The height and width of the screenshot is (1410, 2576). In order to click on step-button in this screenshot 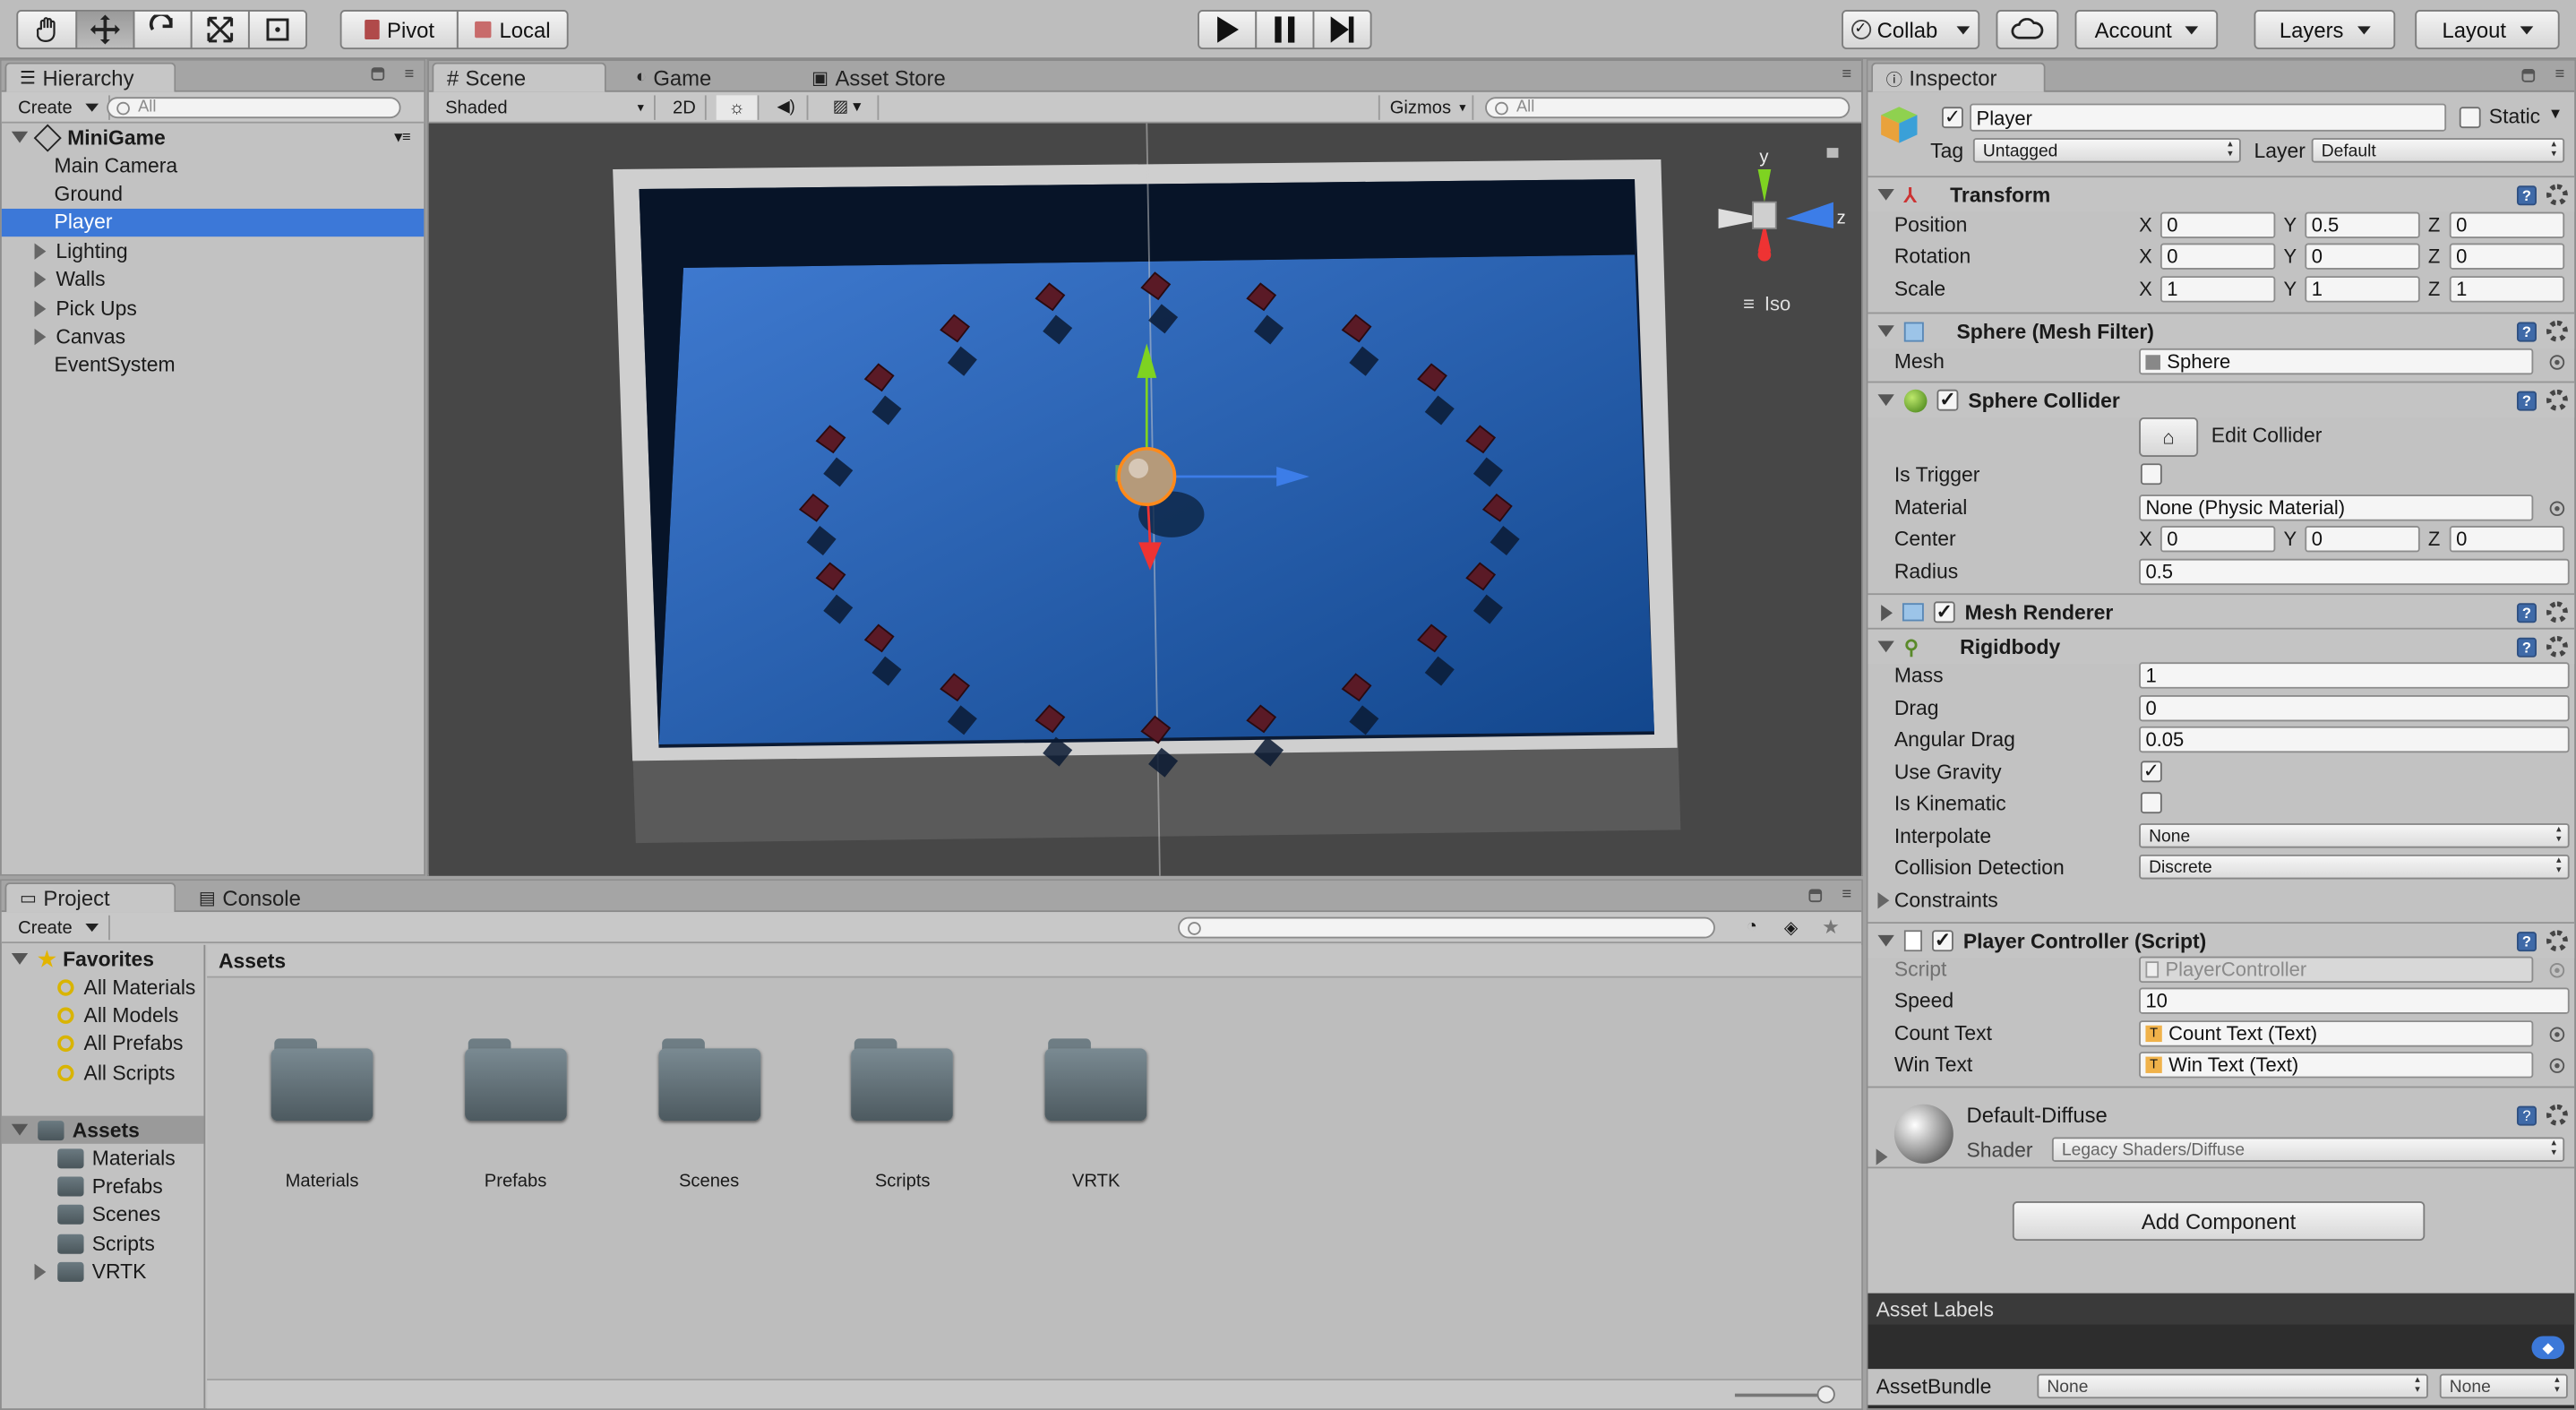, I will do `click(1342, 30)`.